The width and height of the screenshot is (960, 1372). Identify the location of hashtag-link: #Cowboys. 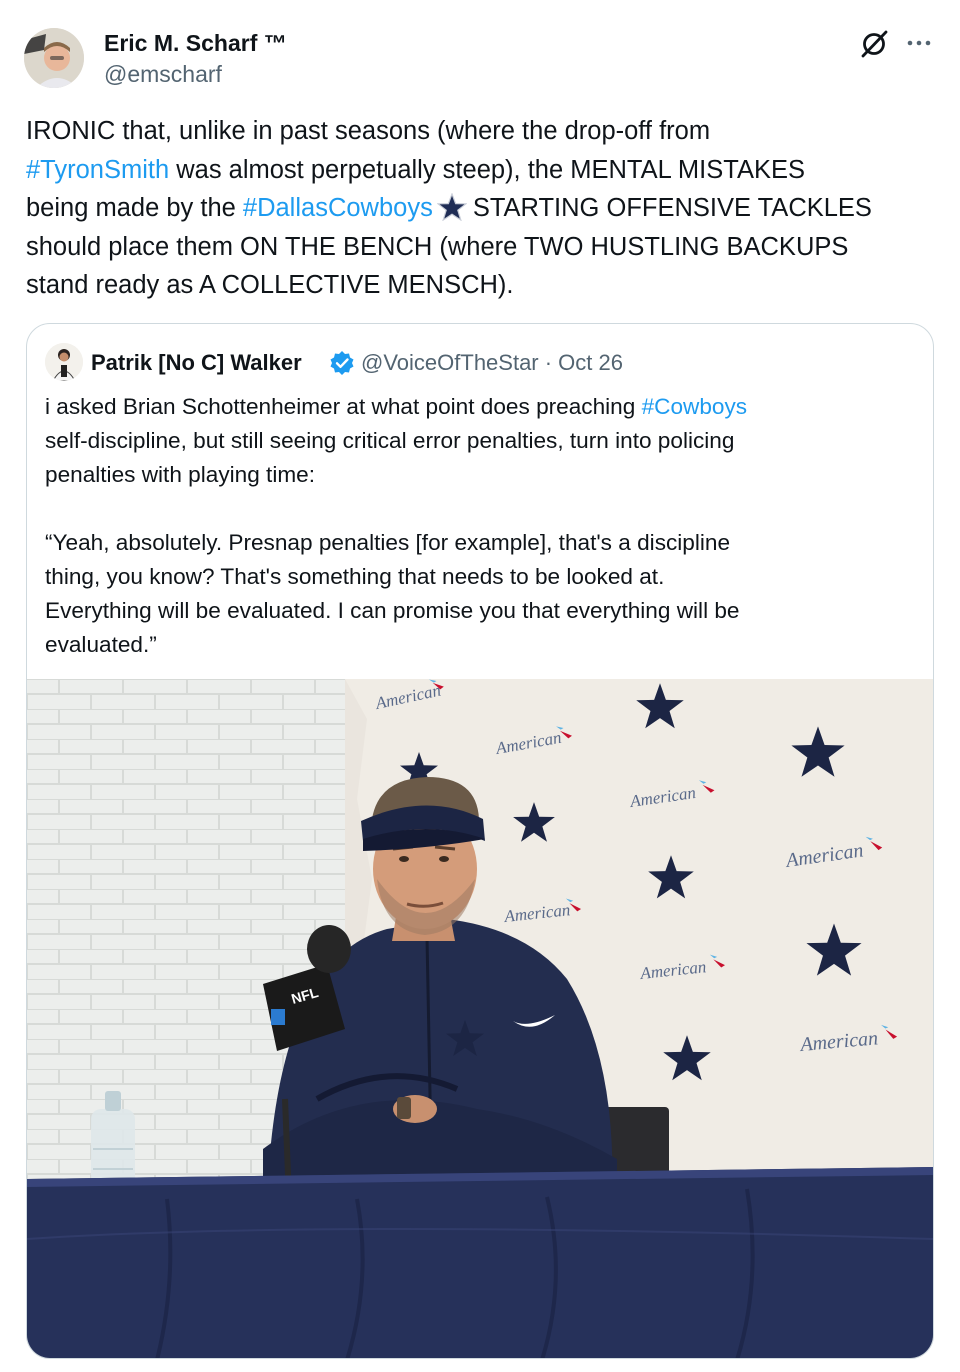
(695, 406).